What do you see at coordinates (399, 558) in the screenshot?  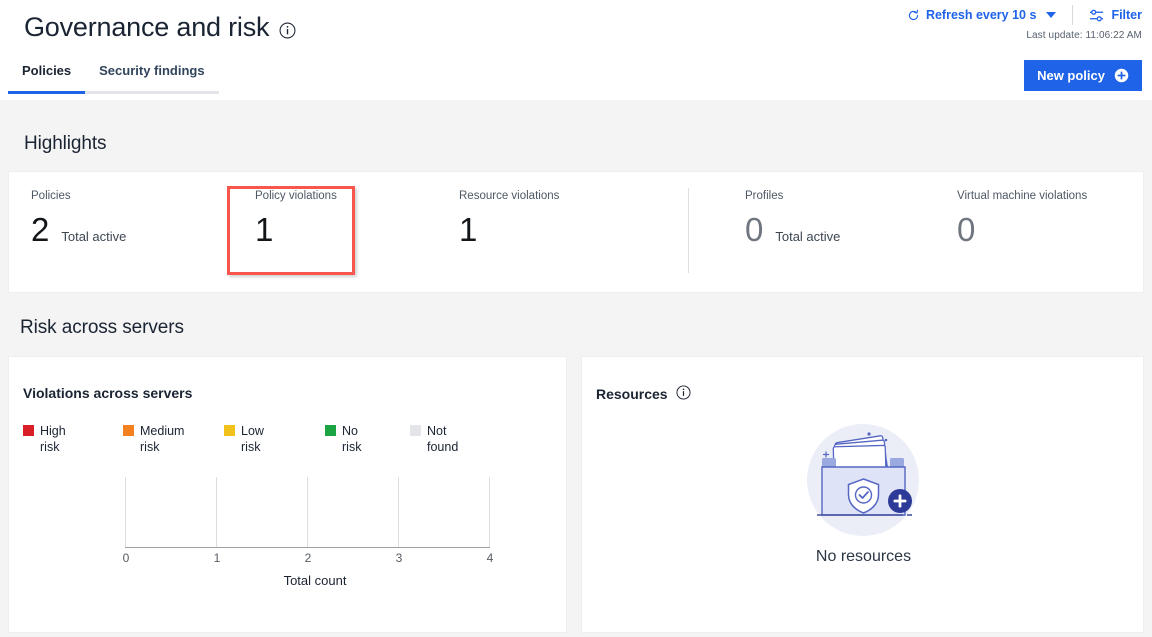 I see `chart-x-tick: 3` at bounding box center [399, 558].